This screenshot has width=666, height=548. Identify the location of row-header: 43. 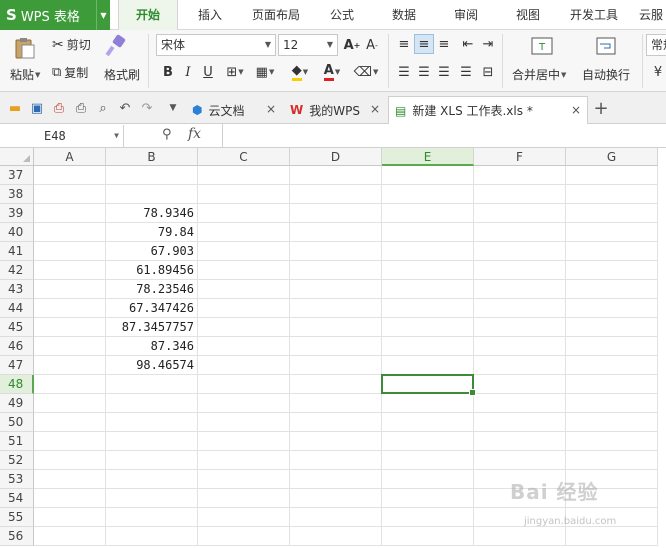
(17, 289).